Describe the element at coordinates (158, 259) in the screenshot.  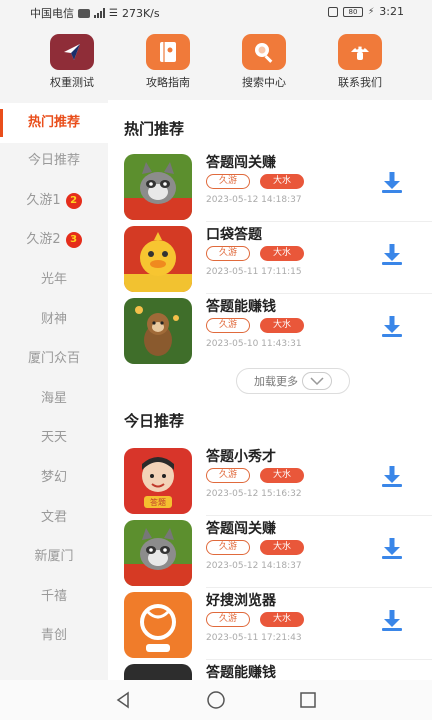
I see `duck-app-icon` at that location.